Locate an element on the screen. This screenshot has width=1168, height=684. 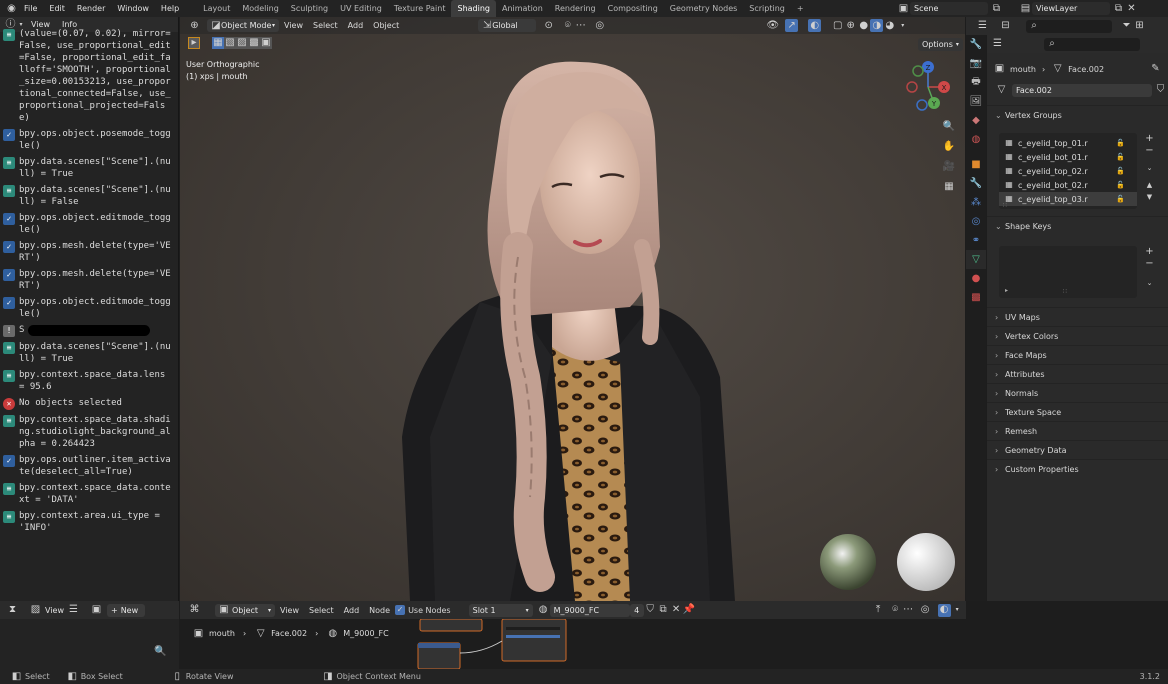
remove-vertex-group-icon: − is located at coordinates (1149, 151).